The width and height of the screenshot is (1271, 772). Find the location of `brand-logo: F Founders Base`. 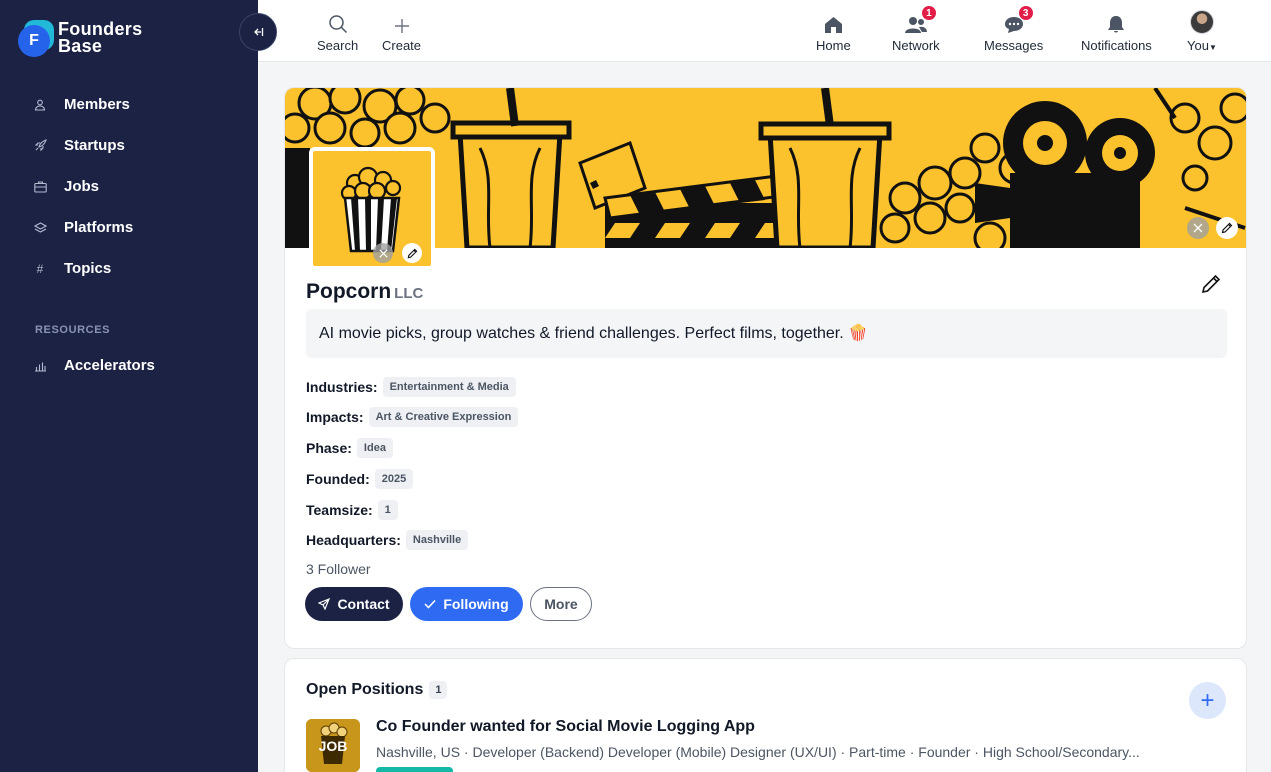

brand-logo: F Founders Base is located at coordinates (80, 38).